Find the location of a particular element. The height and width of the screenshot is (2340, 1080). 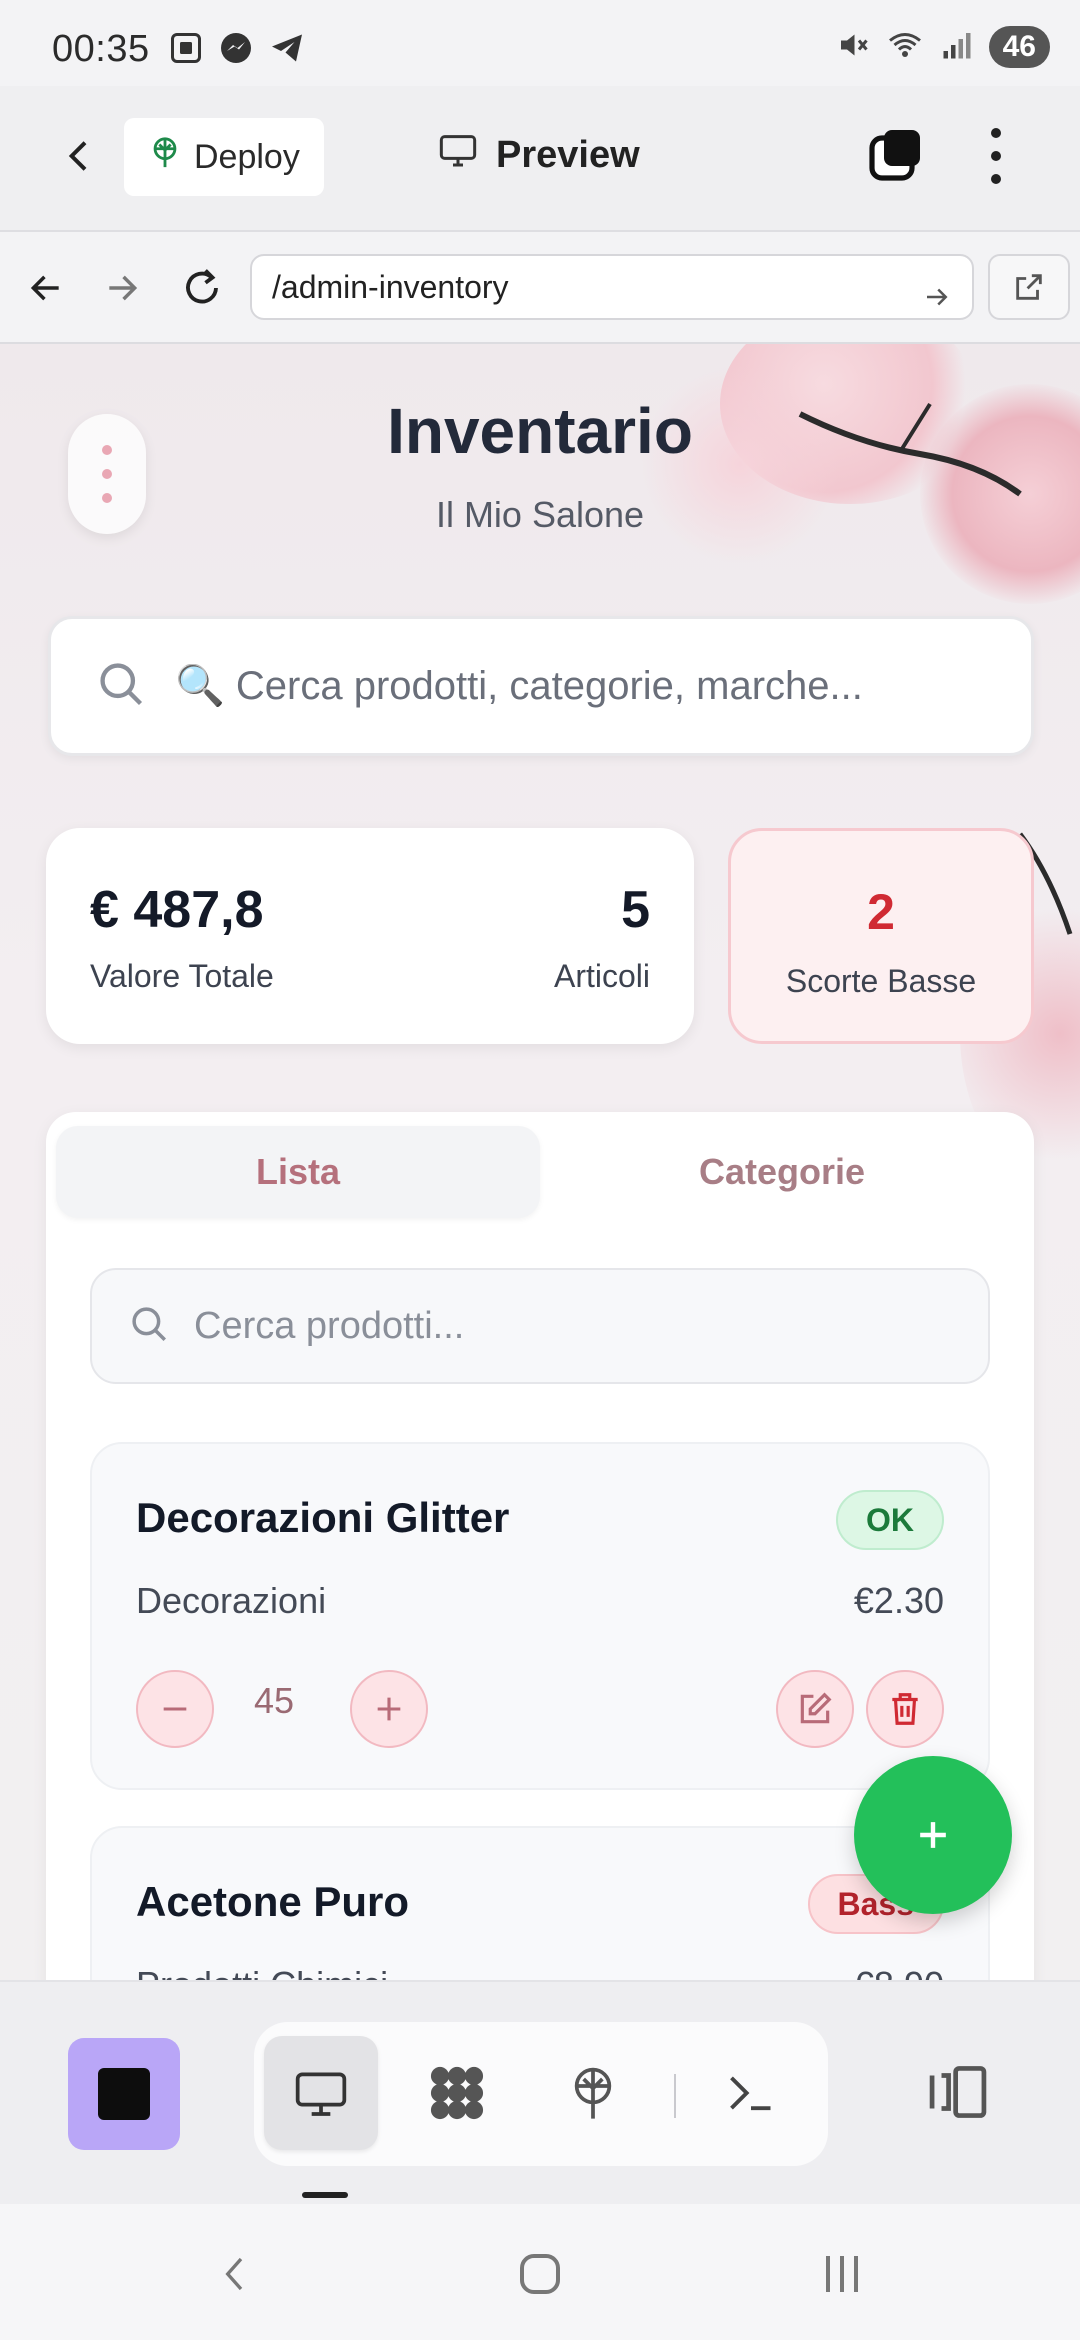

open-external-button is located at coordinates (1029, 287).